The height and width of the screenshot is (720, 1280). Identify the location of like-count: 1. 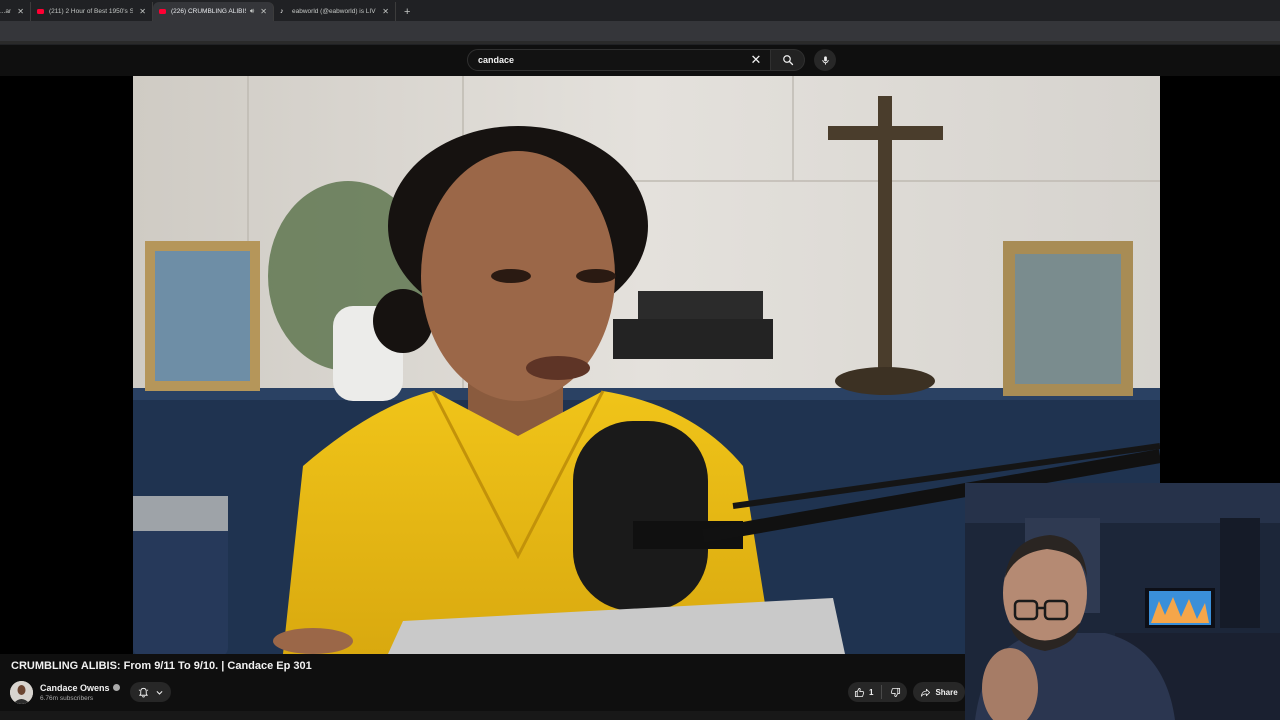
(871, 692).